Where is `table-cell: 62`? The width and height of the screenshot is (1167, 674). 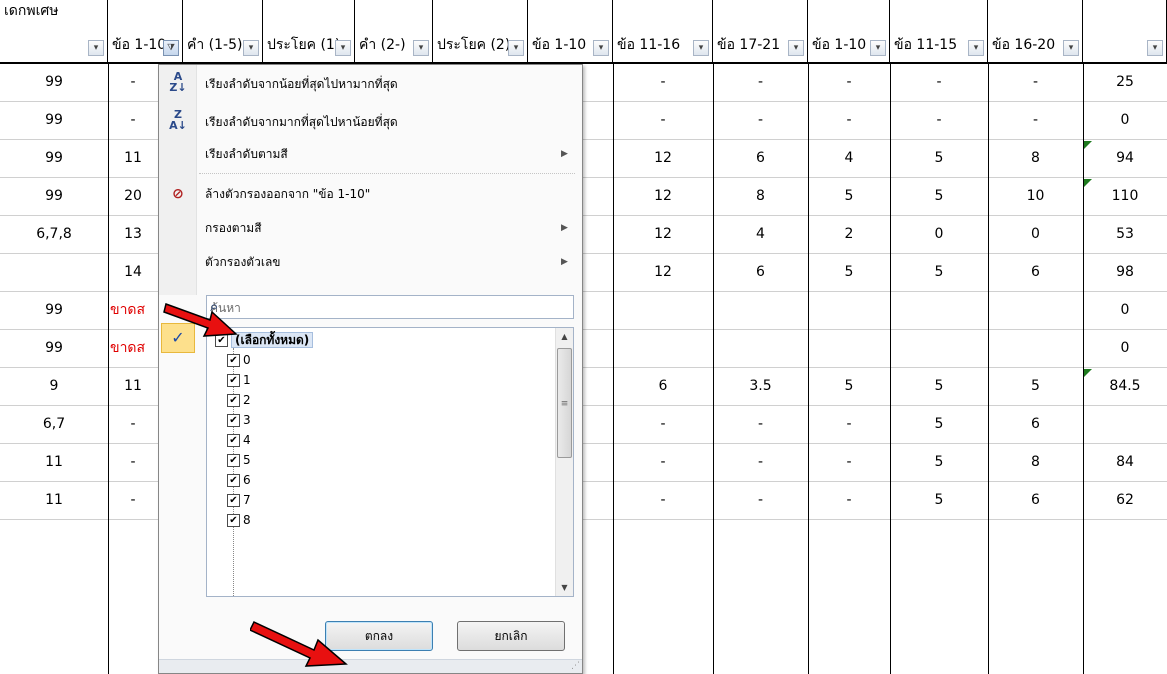
table-cell: 62 is located at coordinates (1125, 500).